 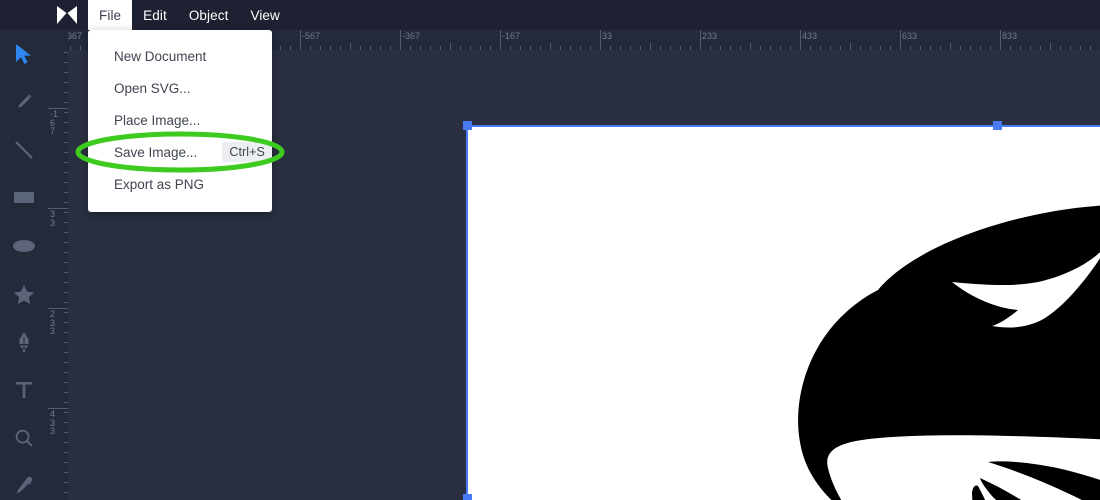 I want to click on menu-file: File, so click(x=110, y=15).